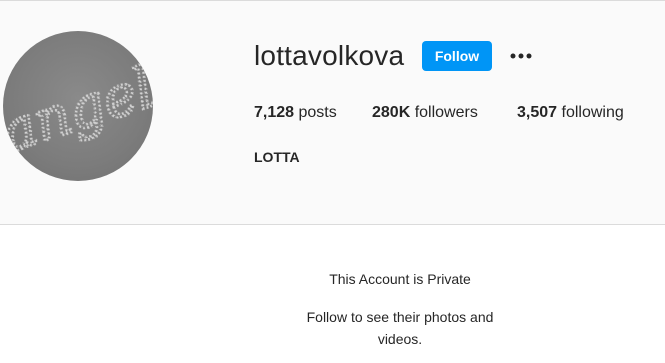 Image resolution: width=665 pixels, height=363 pixels. Describe the element at coordinates (400, 328) in the screenshot. I see `private-account-subtitle: Follow to see their photos and videos.` at that location.